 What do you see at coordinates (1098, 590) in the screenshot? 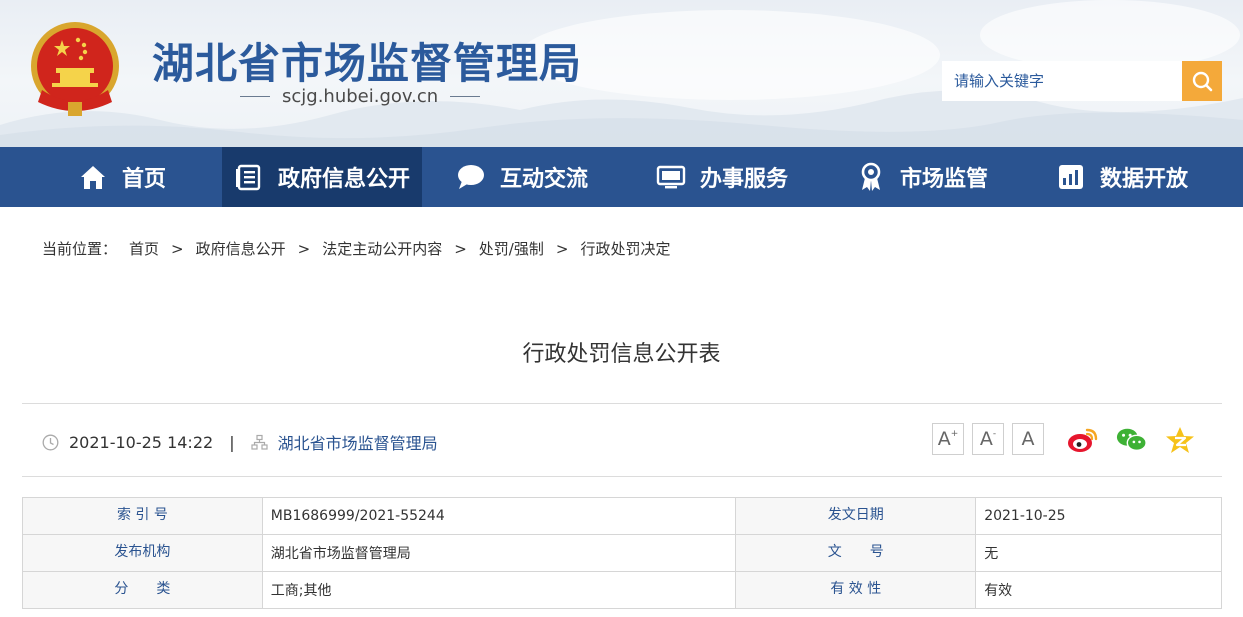
I see `table-value: 有效` at bounding box center [1098, 590].